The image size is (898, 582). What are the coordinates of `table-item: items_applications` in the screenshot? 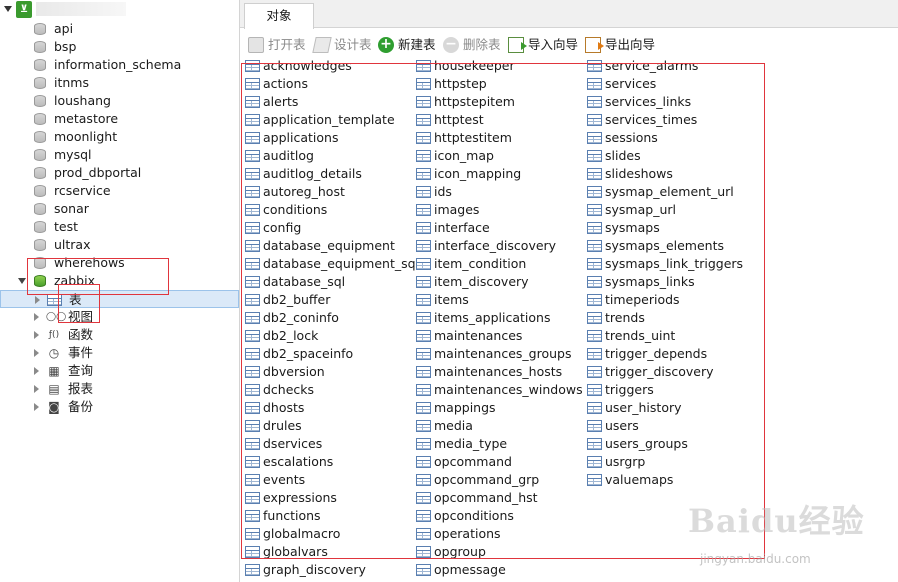 It's located at (500, 318).